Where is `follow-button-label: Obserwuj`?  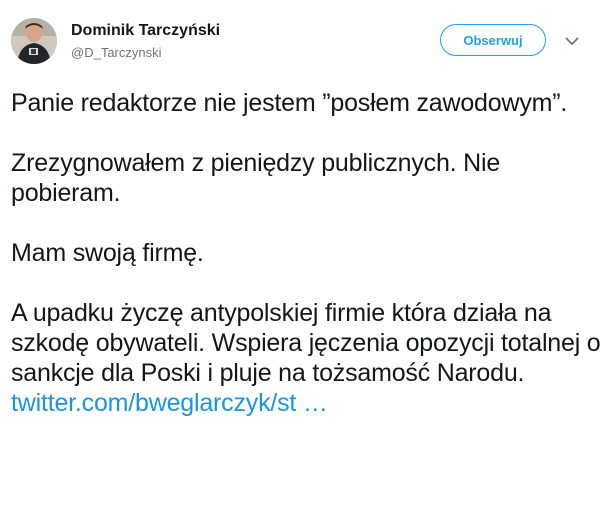
follow-button-label: Obserwuj is located at coordinates (493, 40).